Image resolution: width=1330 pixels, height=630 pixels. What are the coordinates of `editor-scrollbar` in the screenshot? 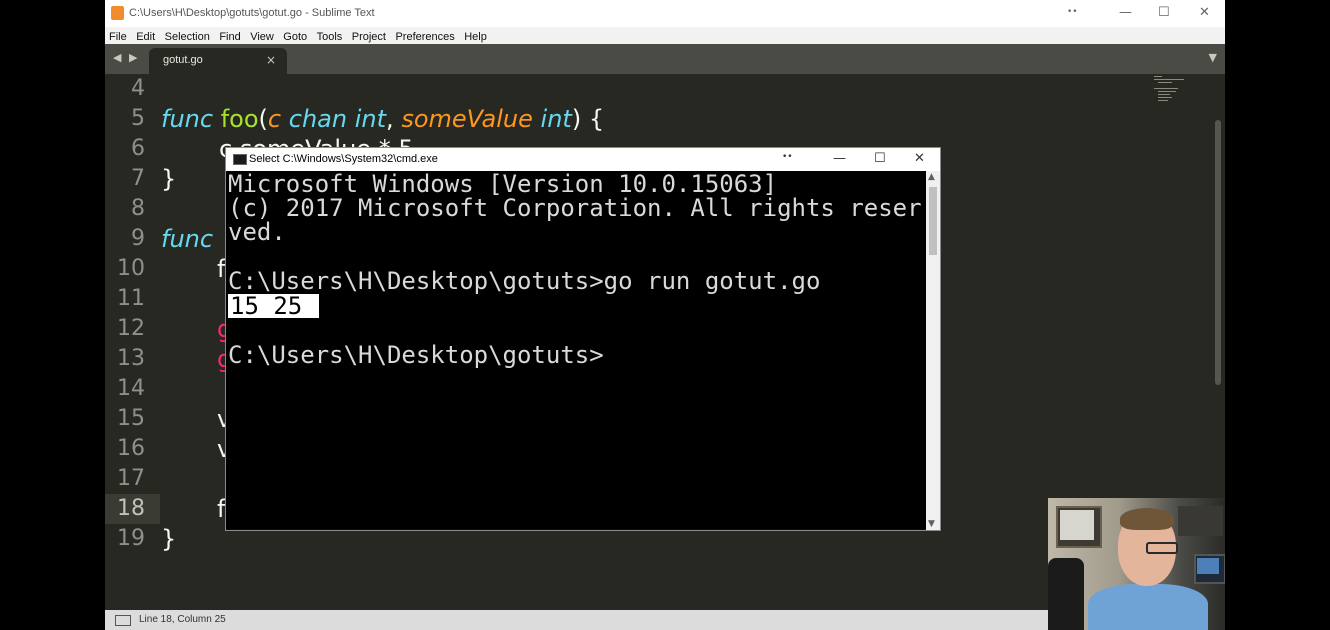 It's located at (1218, 252).